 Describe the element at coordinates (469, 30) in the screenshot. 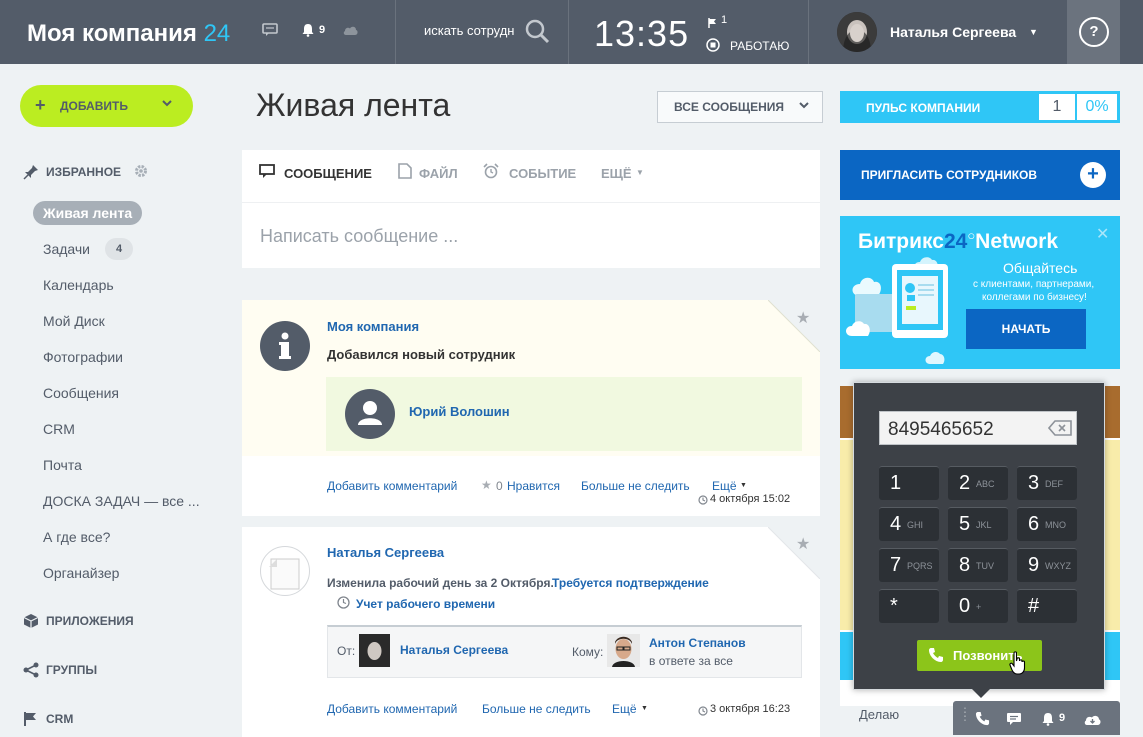

I see `search-input: искать сотрудника` at that location.